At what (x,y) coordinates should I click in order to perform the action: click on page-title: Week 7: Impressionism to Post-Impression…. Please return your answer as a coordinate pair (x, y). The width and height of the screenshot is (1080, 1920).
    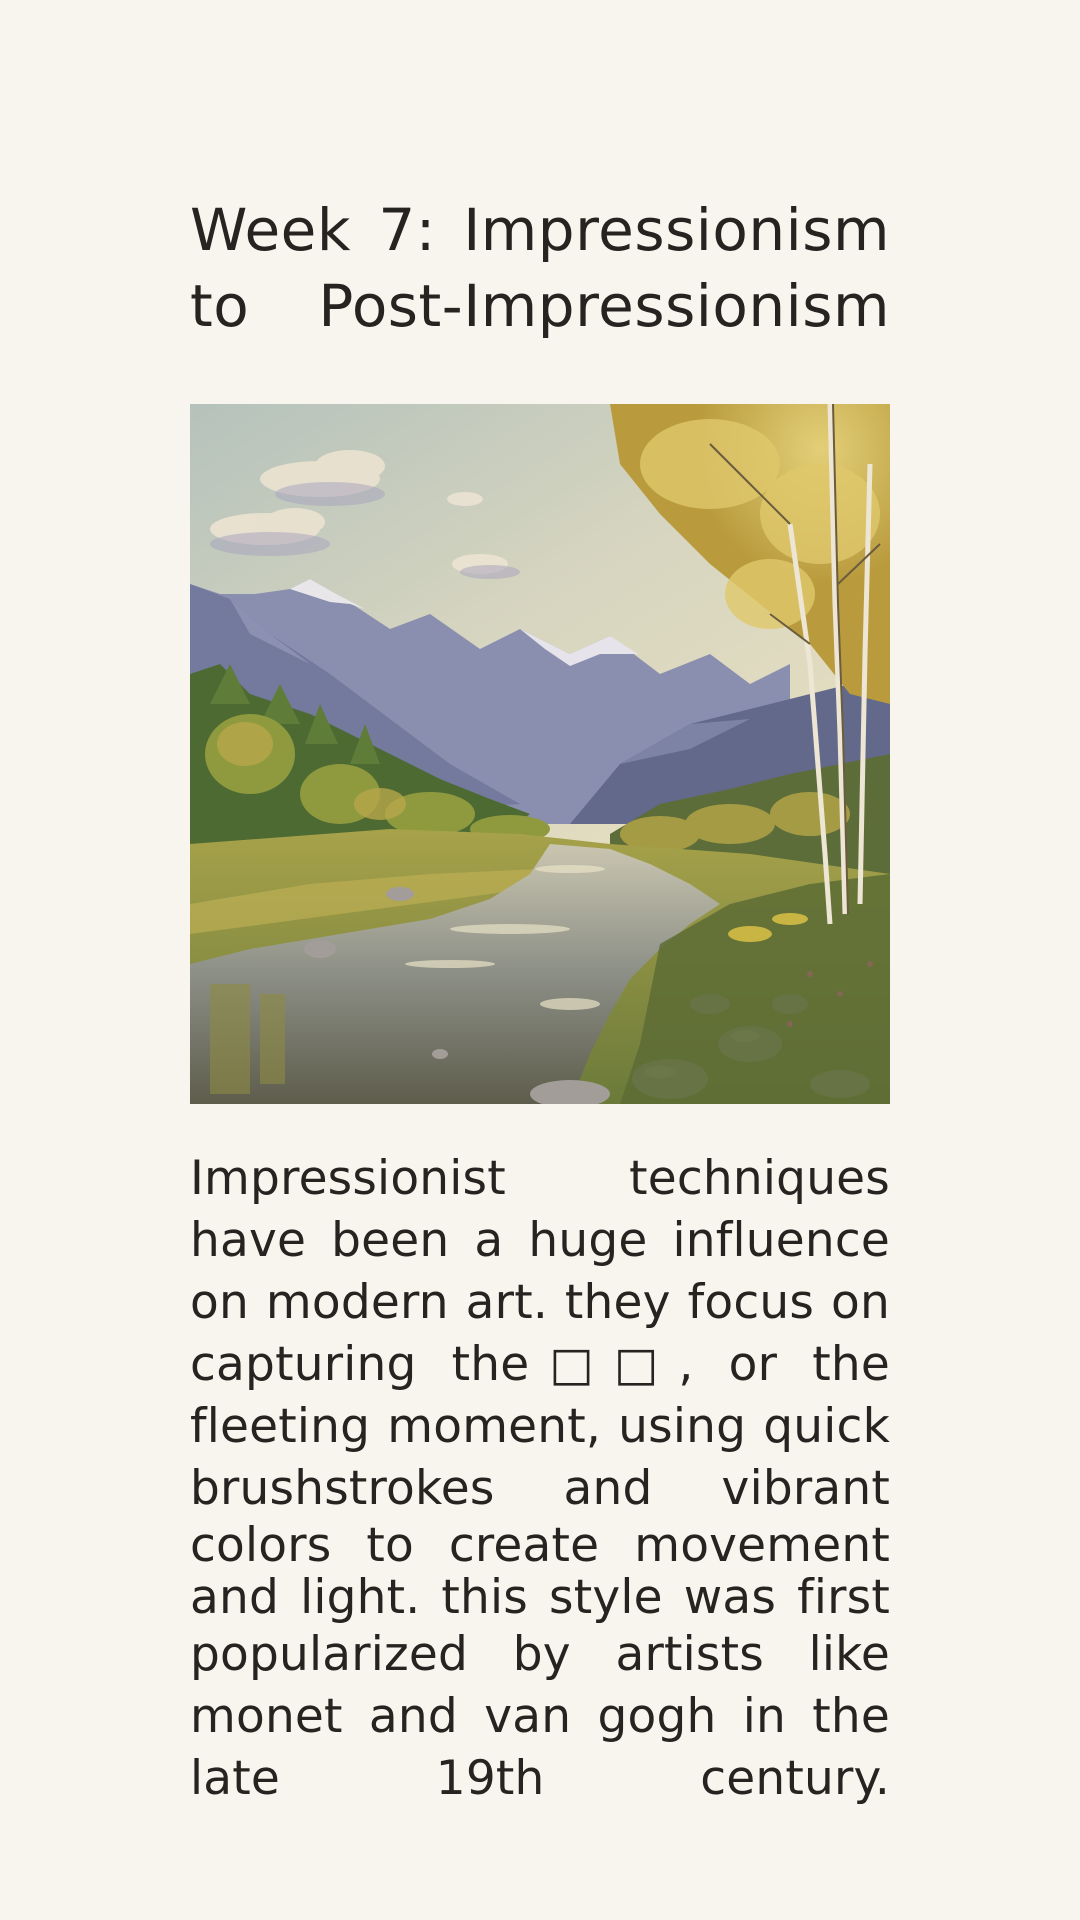
    Looking at the image, I should click on (540, 268).